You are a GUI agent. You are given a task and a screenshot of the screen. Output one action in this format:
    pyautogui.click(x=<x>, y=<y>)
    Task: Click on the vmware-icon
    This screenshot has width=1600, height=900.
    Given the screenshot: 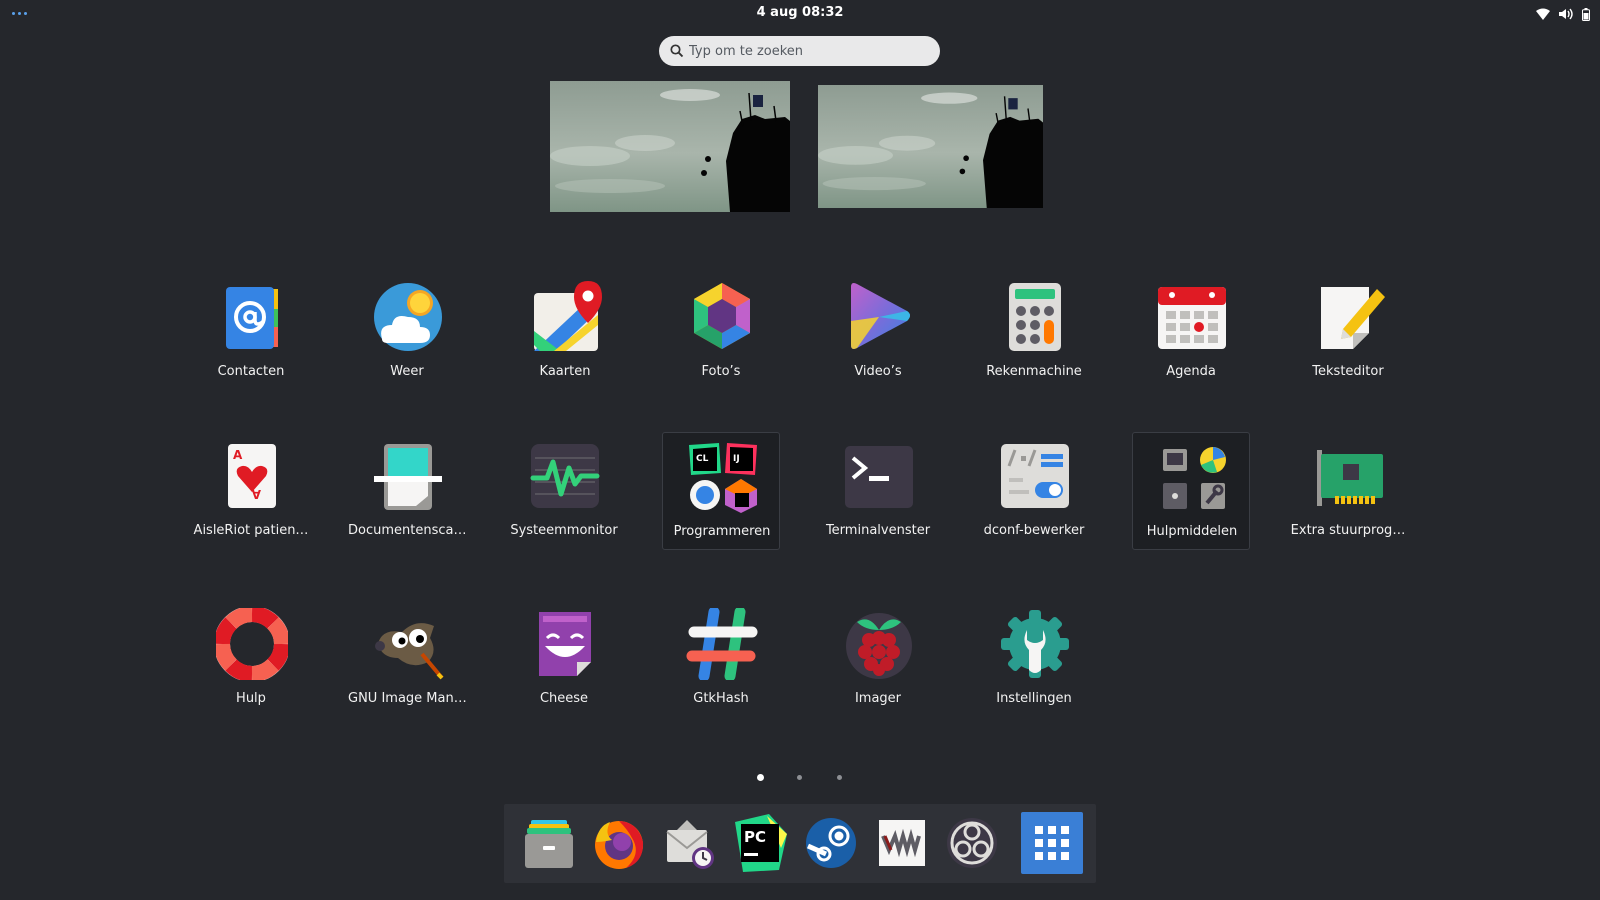 What is the action you would take?
    pyautogui.click(x=902, y=843)
    